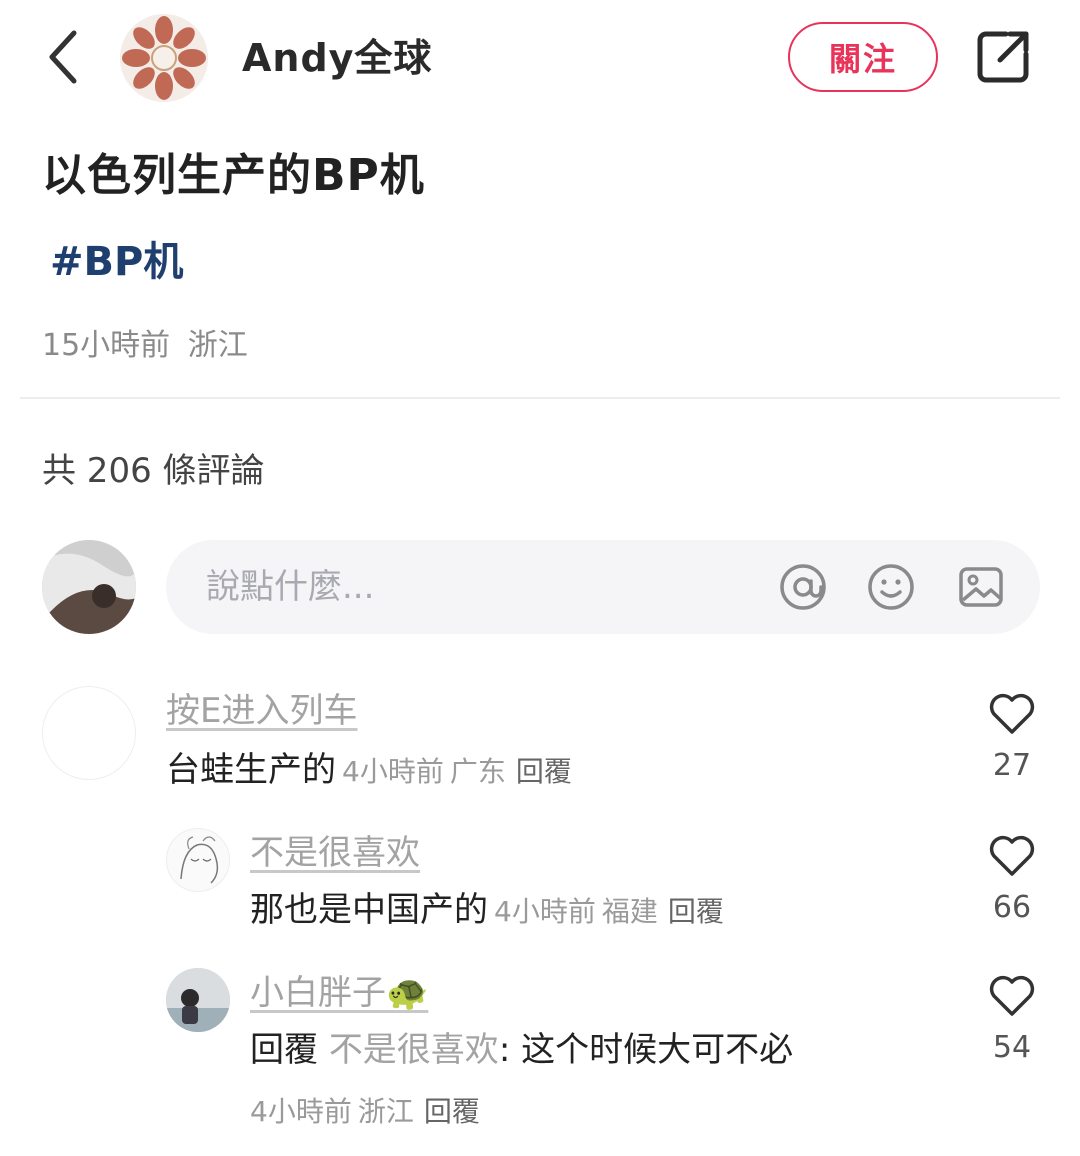 The height and width of the screenshot is (1156, 1080). I want to click on comment-count: 共 206 條評論, so click(153, 471).